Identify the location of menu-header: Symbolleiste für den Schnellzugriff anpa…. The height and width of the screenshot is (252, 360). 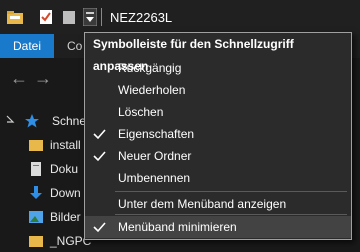
(193, 55).